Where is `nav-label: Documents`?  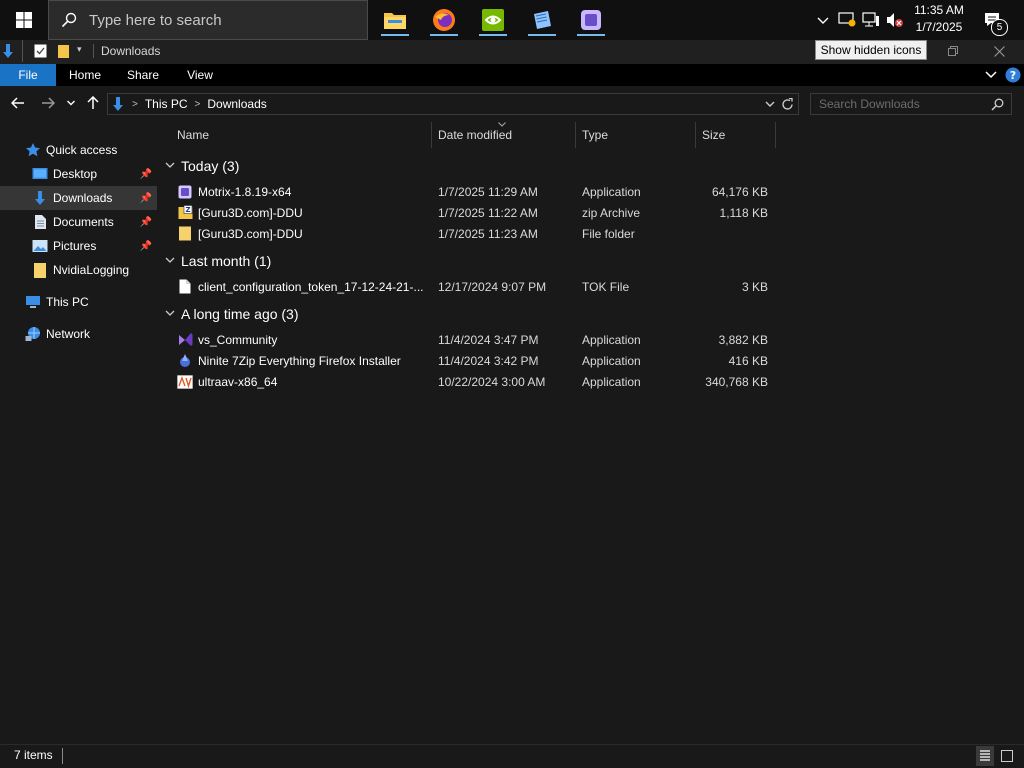 nav-label: Documents is located at coordinates (83, 222).